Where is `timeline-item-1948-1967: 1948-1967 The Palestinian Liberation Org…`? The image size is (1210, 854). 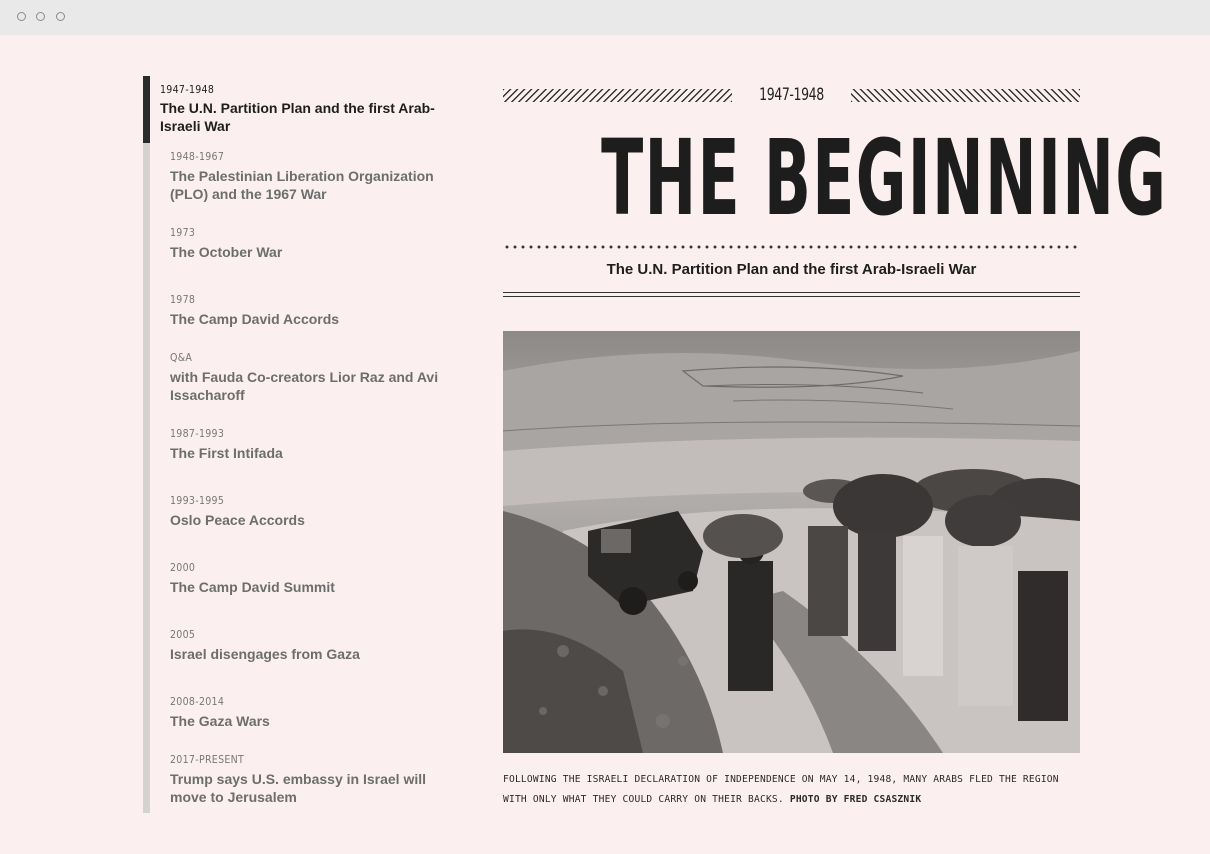
timeline-item-1948-1967: 1948-1967 The Palestinian Liberation Org… is located at coordinates (293, 176).